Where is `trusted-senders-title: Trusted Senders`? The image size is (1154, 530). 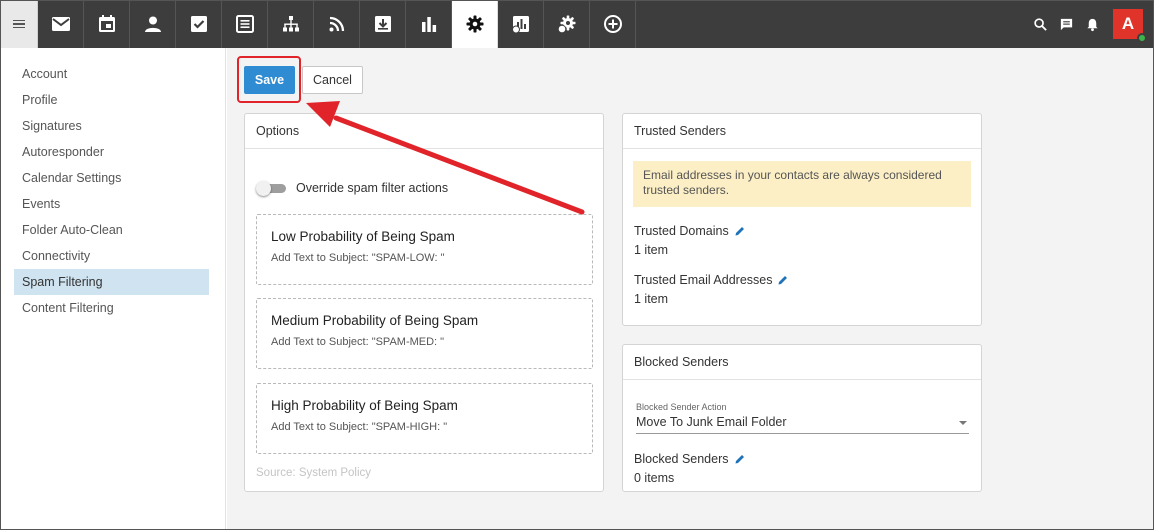
trusted-senders-title: Trusted Senders is located at coordinates (802, 131).